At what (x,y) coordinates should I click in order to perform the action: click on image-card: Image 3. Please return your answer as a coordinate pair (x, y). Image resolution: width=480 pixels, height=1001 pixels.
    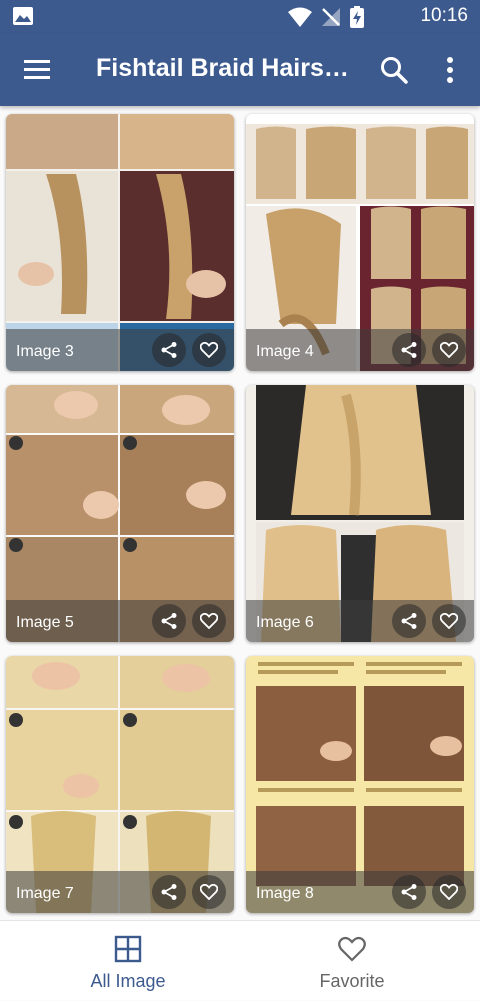
    Looking at the image, I should click on (120, 242).